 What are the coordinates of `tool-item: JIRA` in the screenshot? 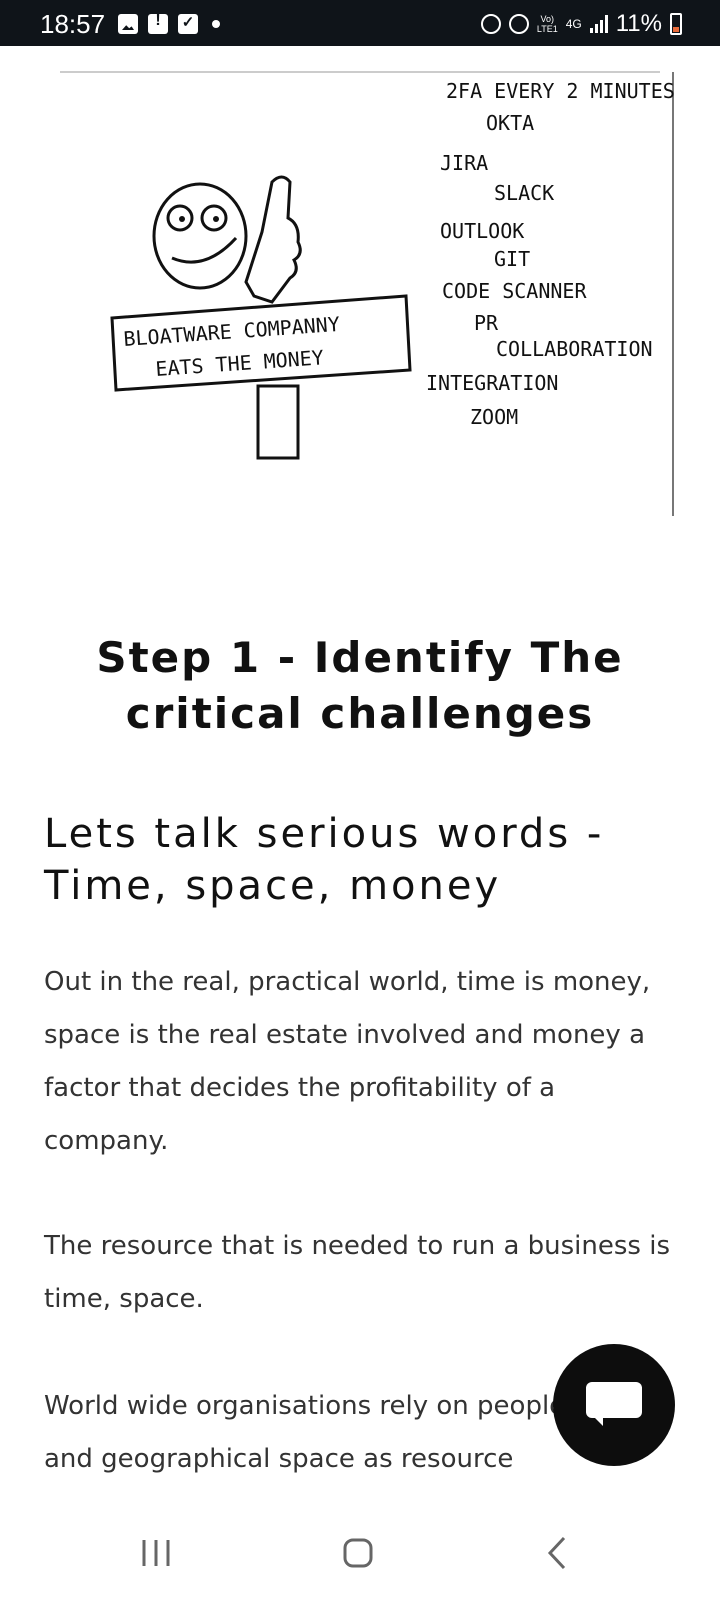 It's located at (464, 163).